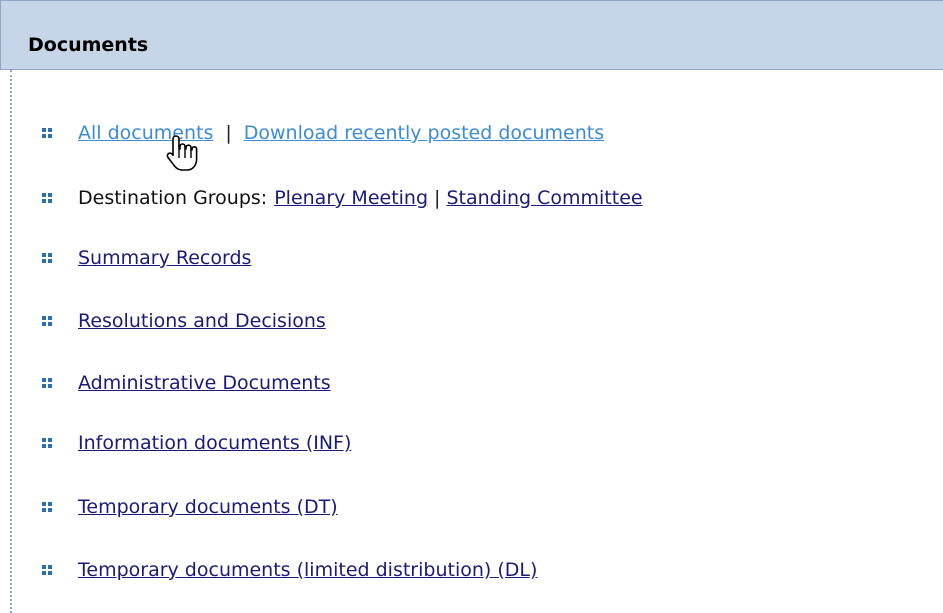 The height and width of the screenshot is (613, 943). I want to click on panel-left-border, so click(11, 341).